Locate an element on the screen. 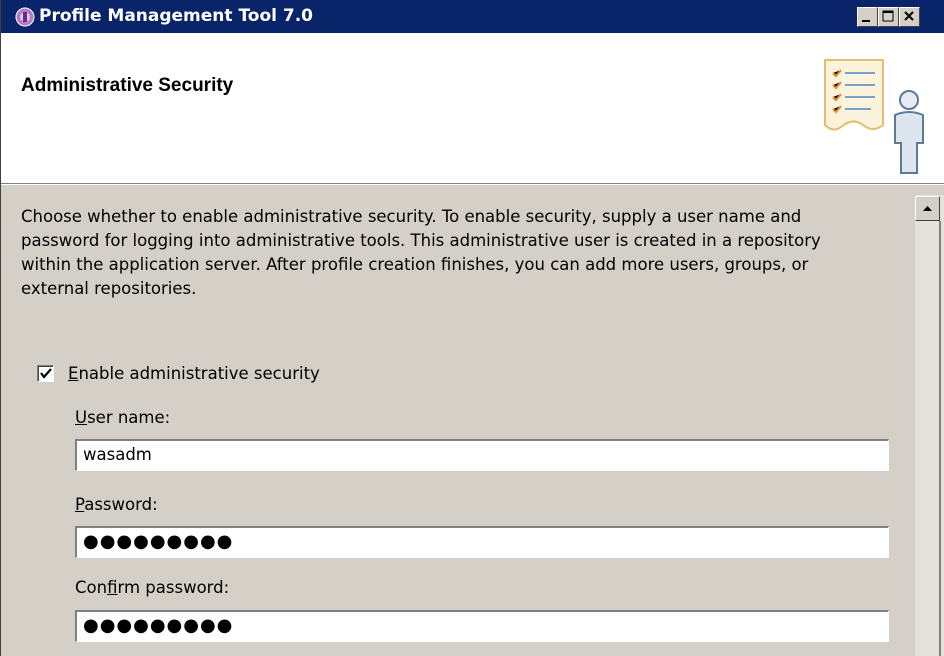  minimize-button is located at coordinates (867, 17).